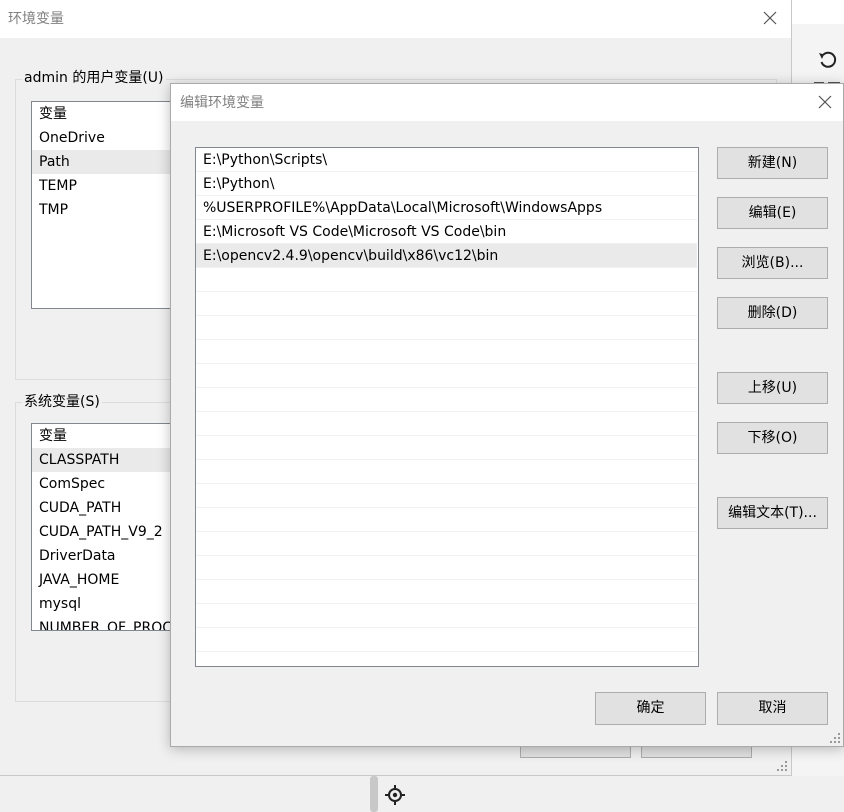 This screenshot has width=844, height=812. I want to click on list-item: CLASSPATH, so click(111, 460).